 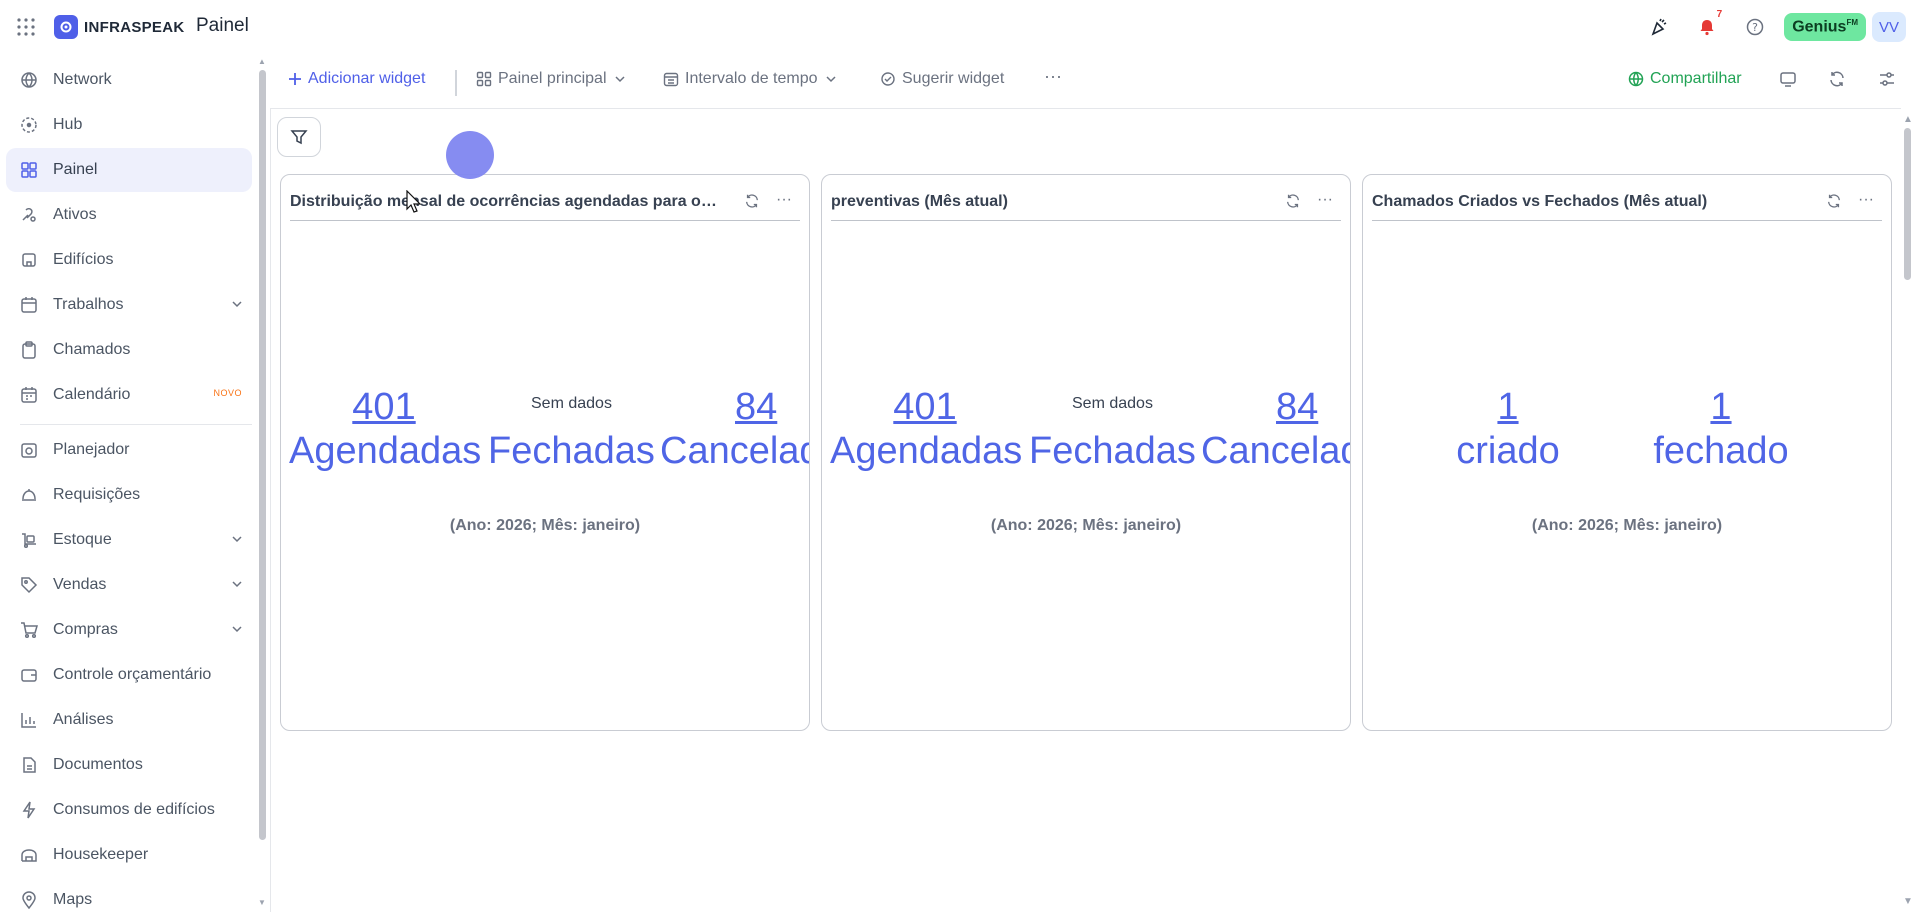 What do you see at coordinates (129, 450) in the screenshot?
I see `sidebar-item-planejador: Planejador` at bounding box center [129, 450].